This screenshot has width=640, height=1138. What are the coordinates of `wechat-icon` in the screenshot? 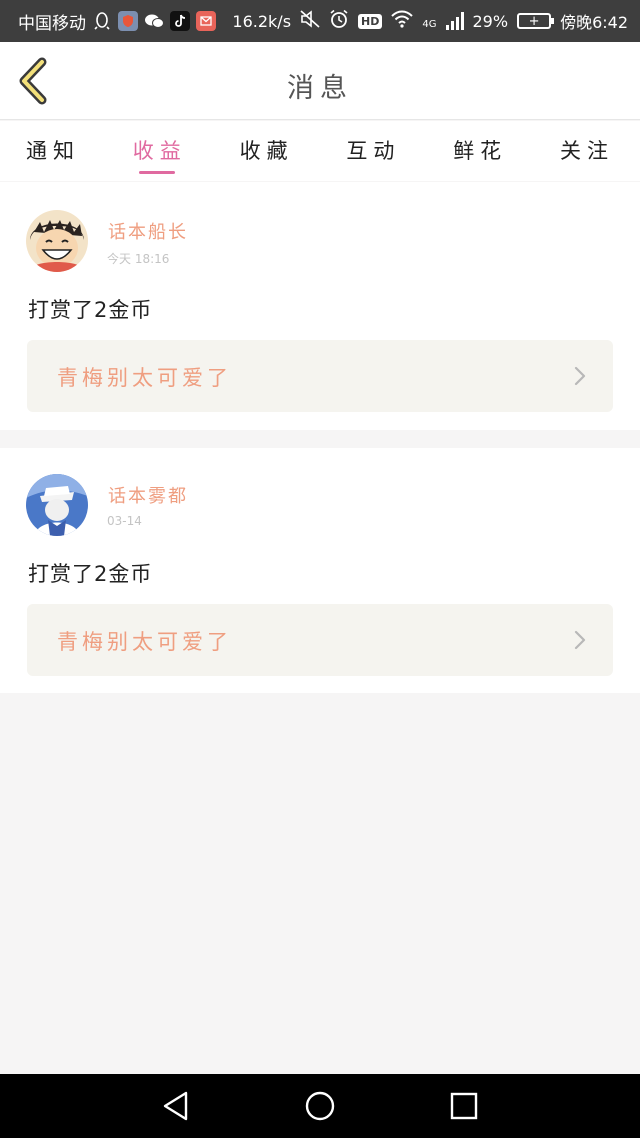 It's located at (154, 21).